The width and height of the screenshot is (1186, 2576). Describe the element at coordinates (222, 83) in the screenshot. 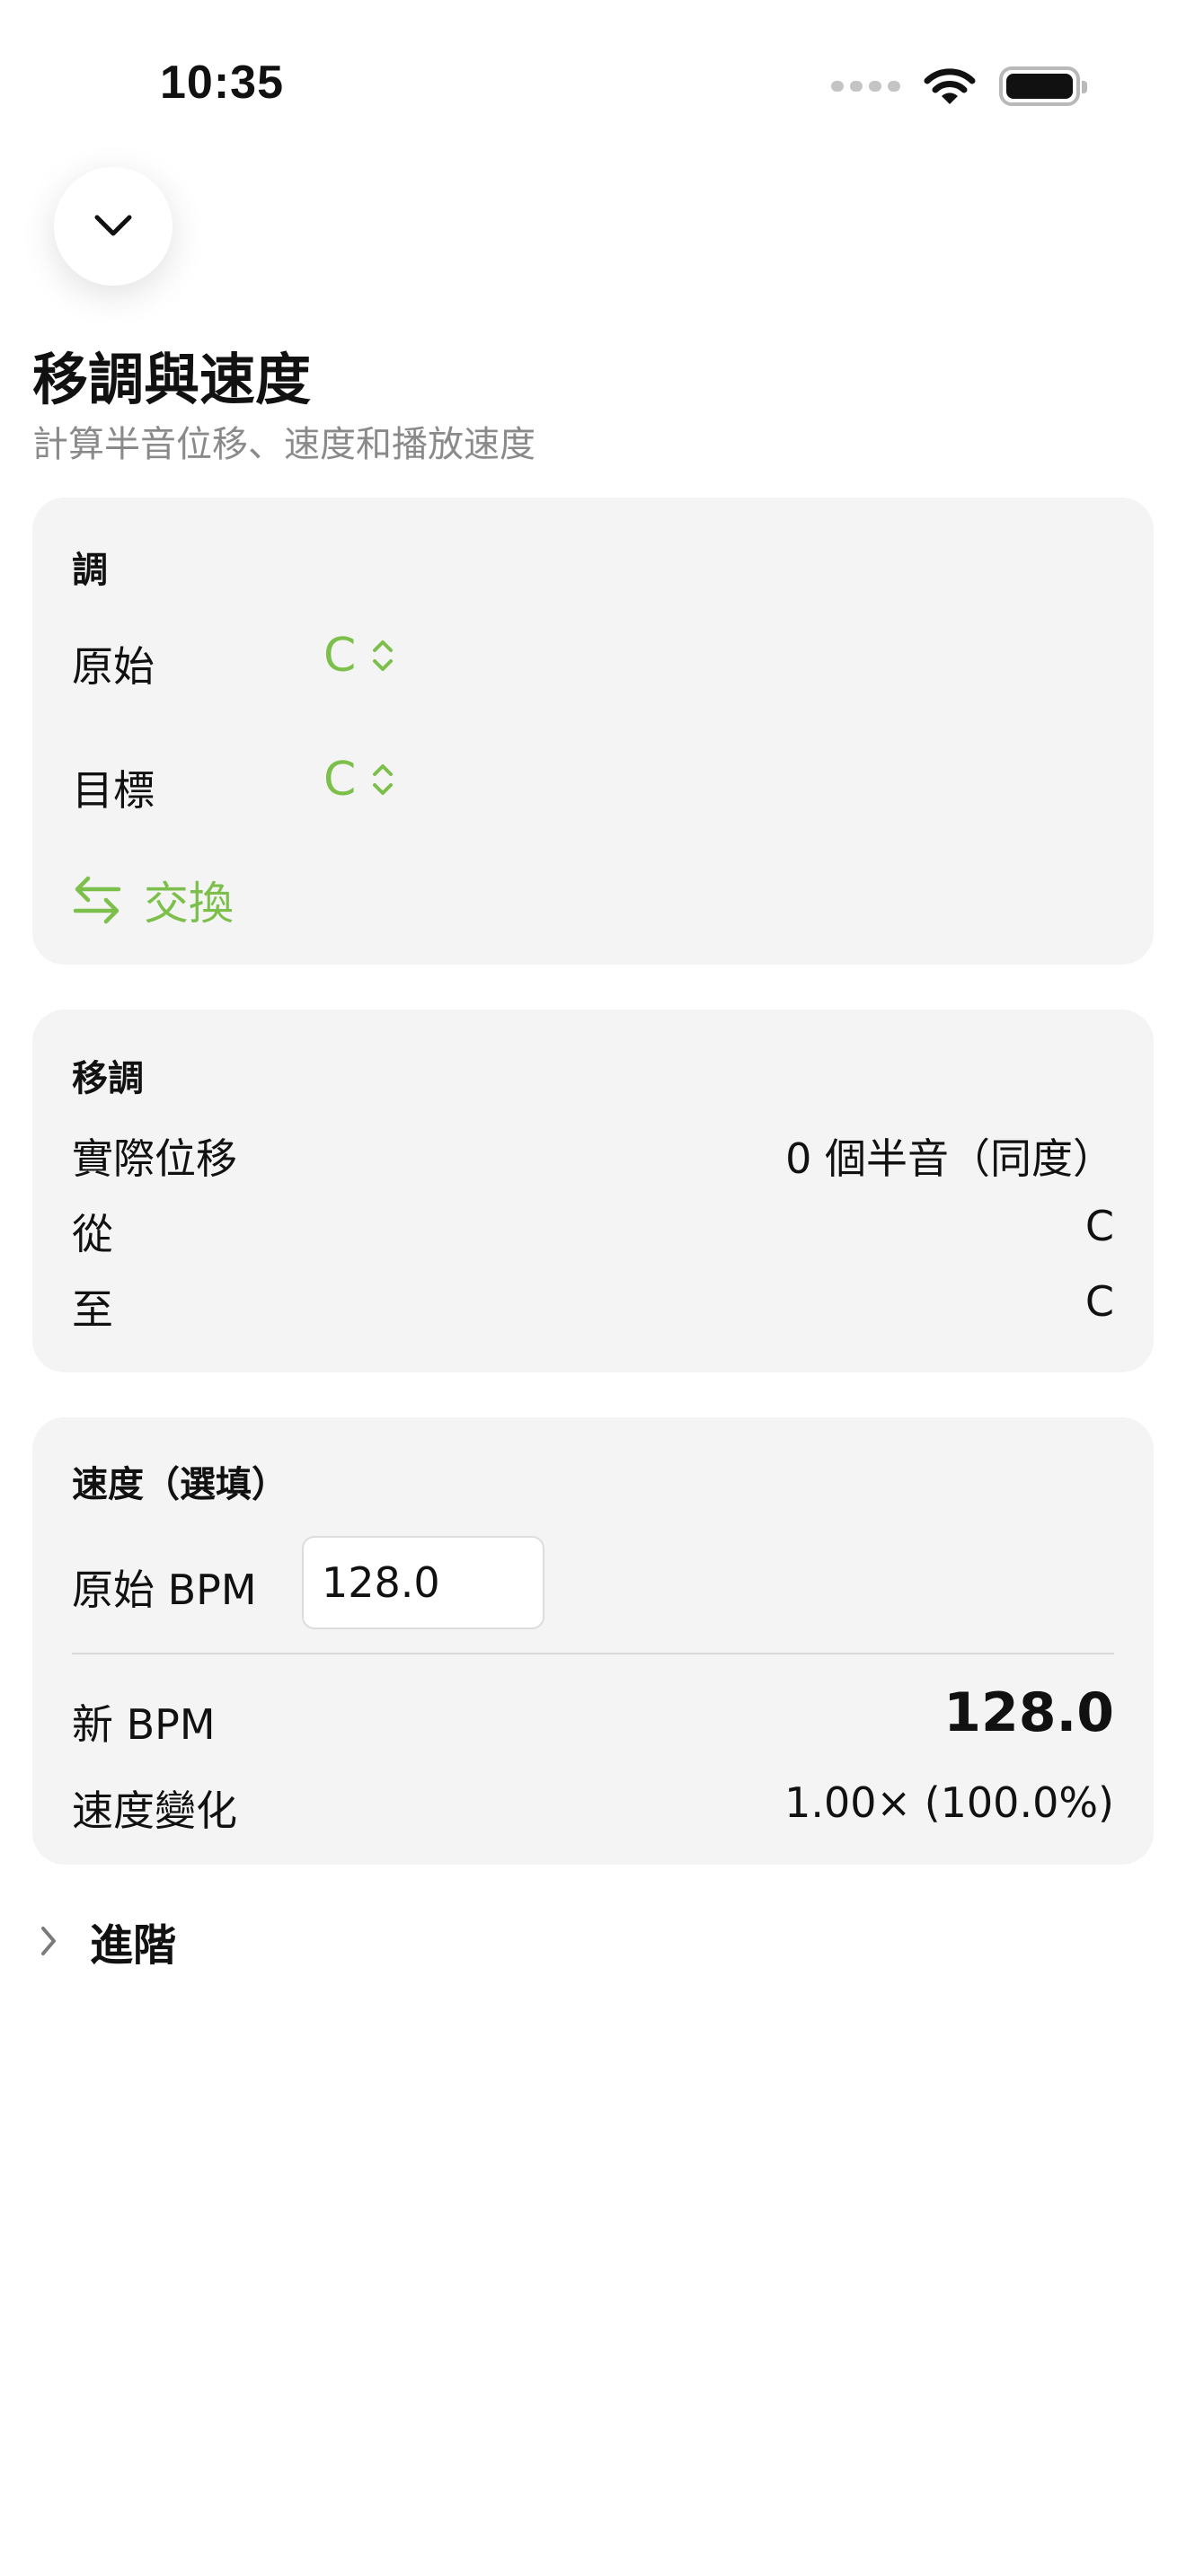

I see `status-time: 10:35` at that location.